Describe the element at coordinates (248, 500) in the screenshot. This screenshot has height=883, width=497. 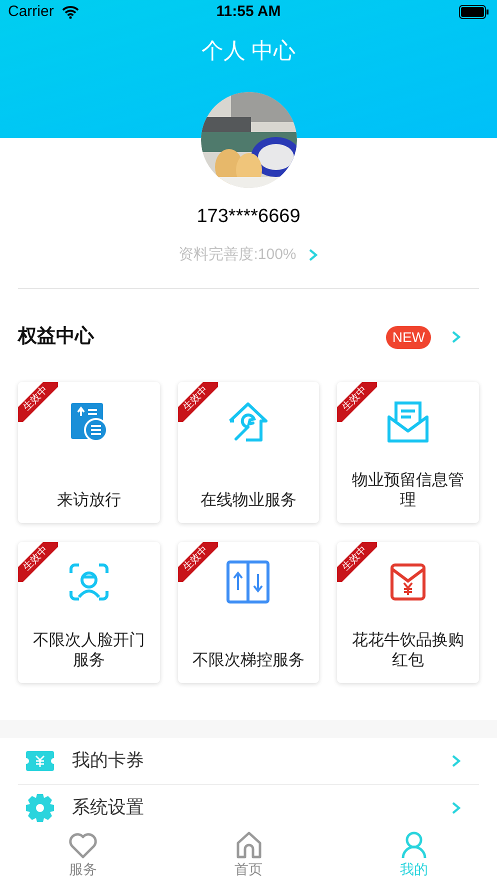
I see `card-label: 在线物业服务` at that location.